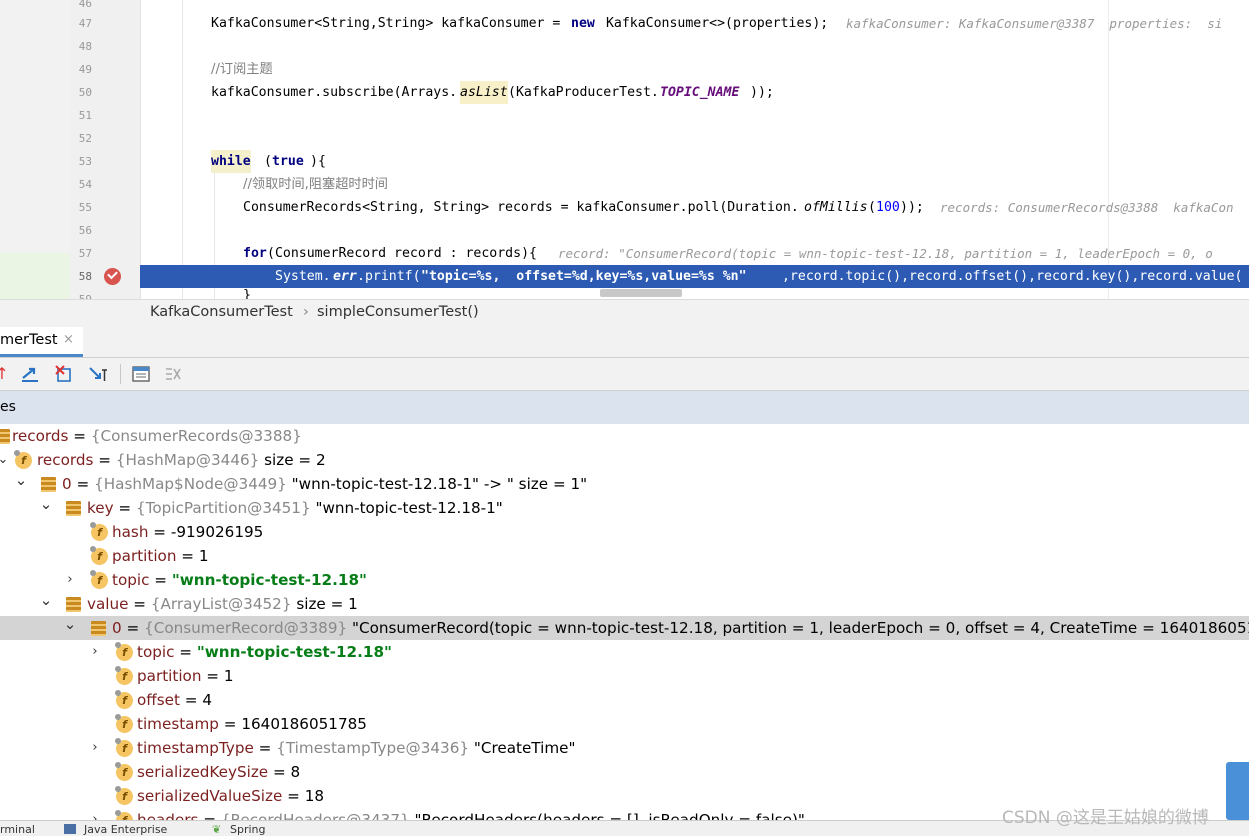 The width and height of the screenshot is (1249, 836). Describe the element at coordinates (85, 138) in the screenshot. I see `line-number: 52` at that location.